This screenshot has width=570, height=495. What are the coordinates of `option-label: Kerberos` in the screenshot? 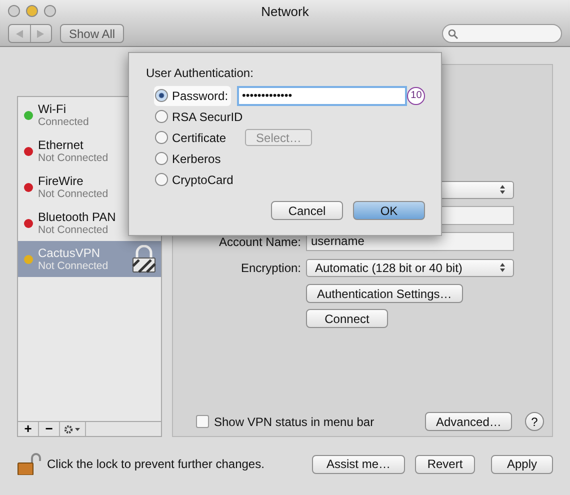 It's located at (196, 159).